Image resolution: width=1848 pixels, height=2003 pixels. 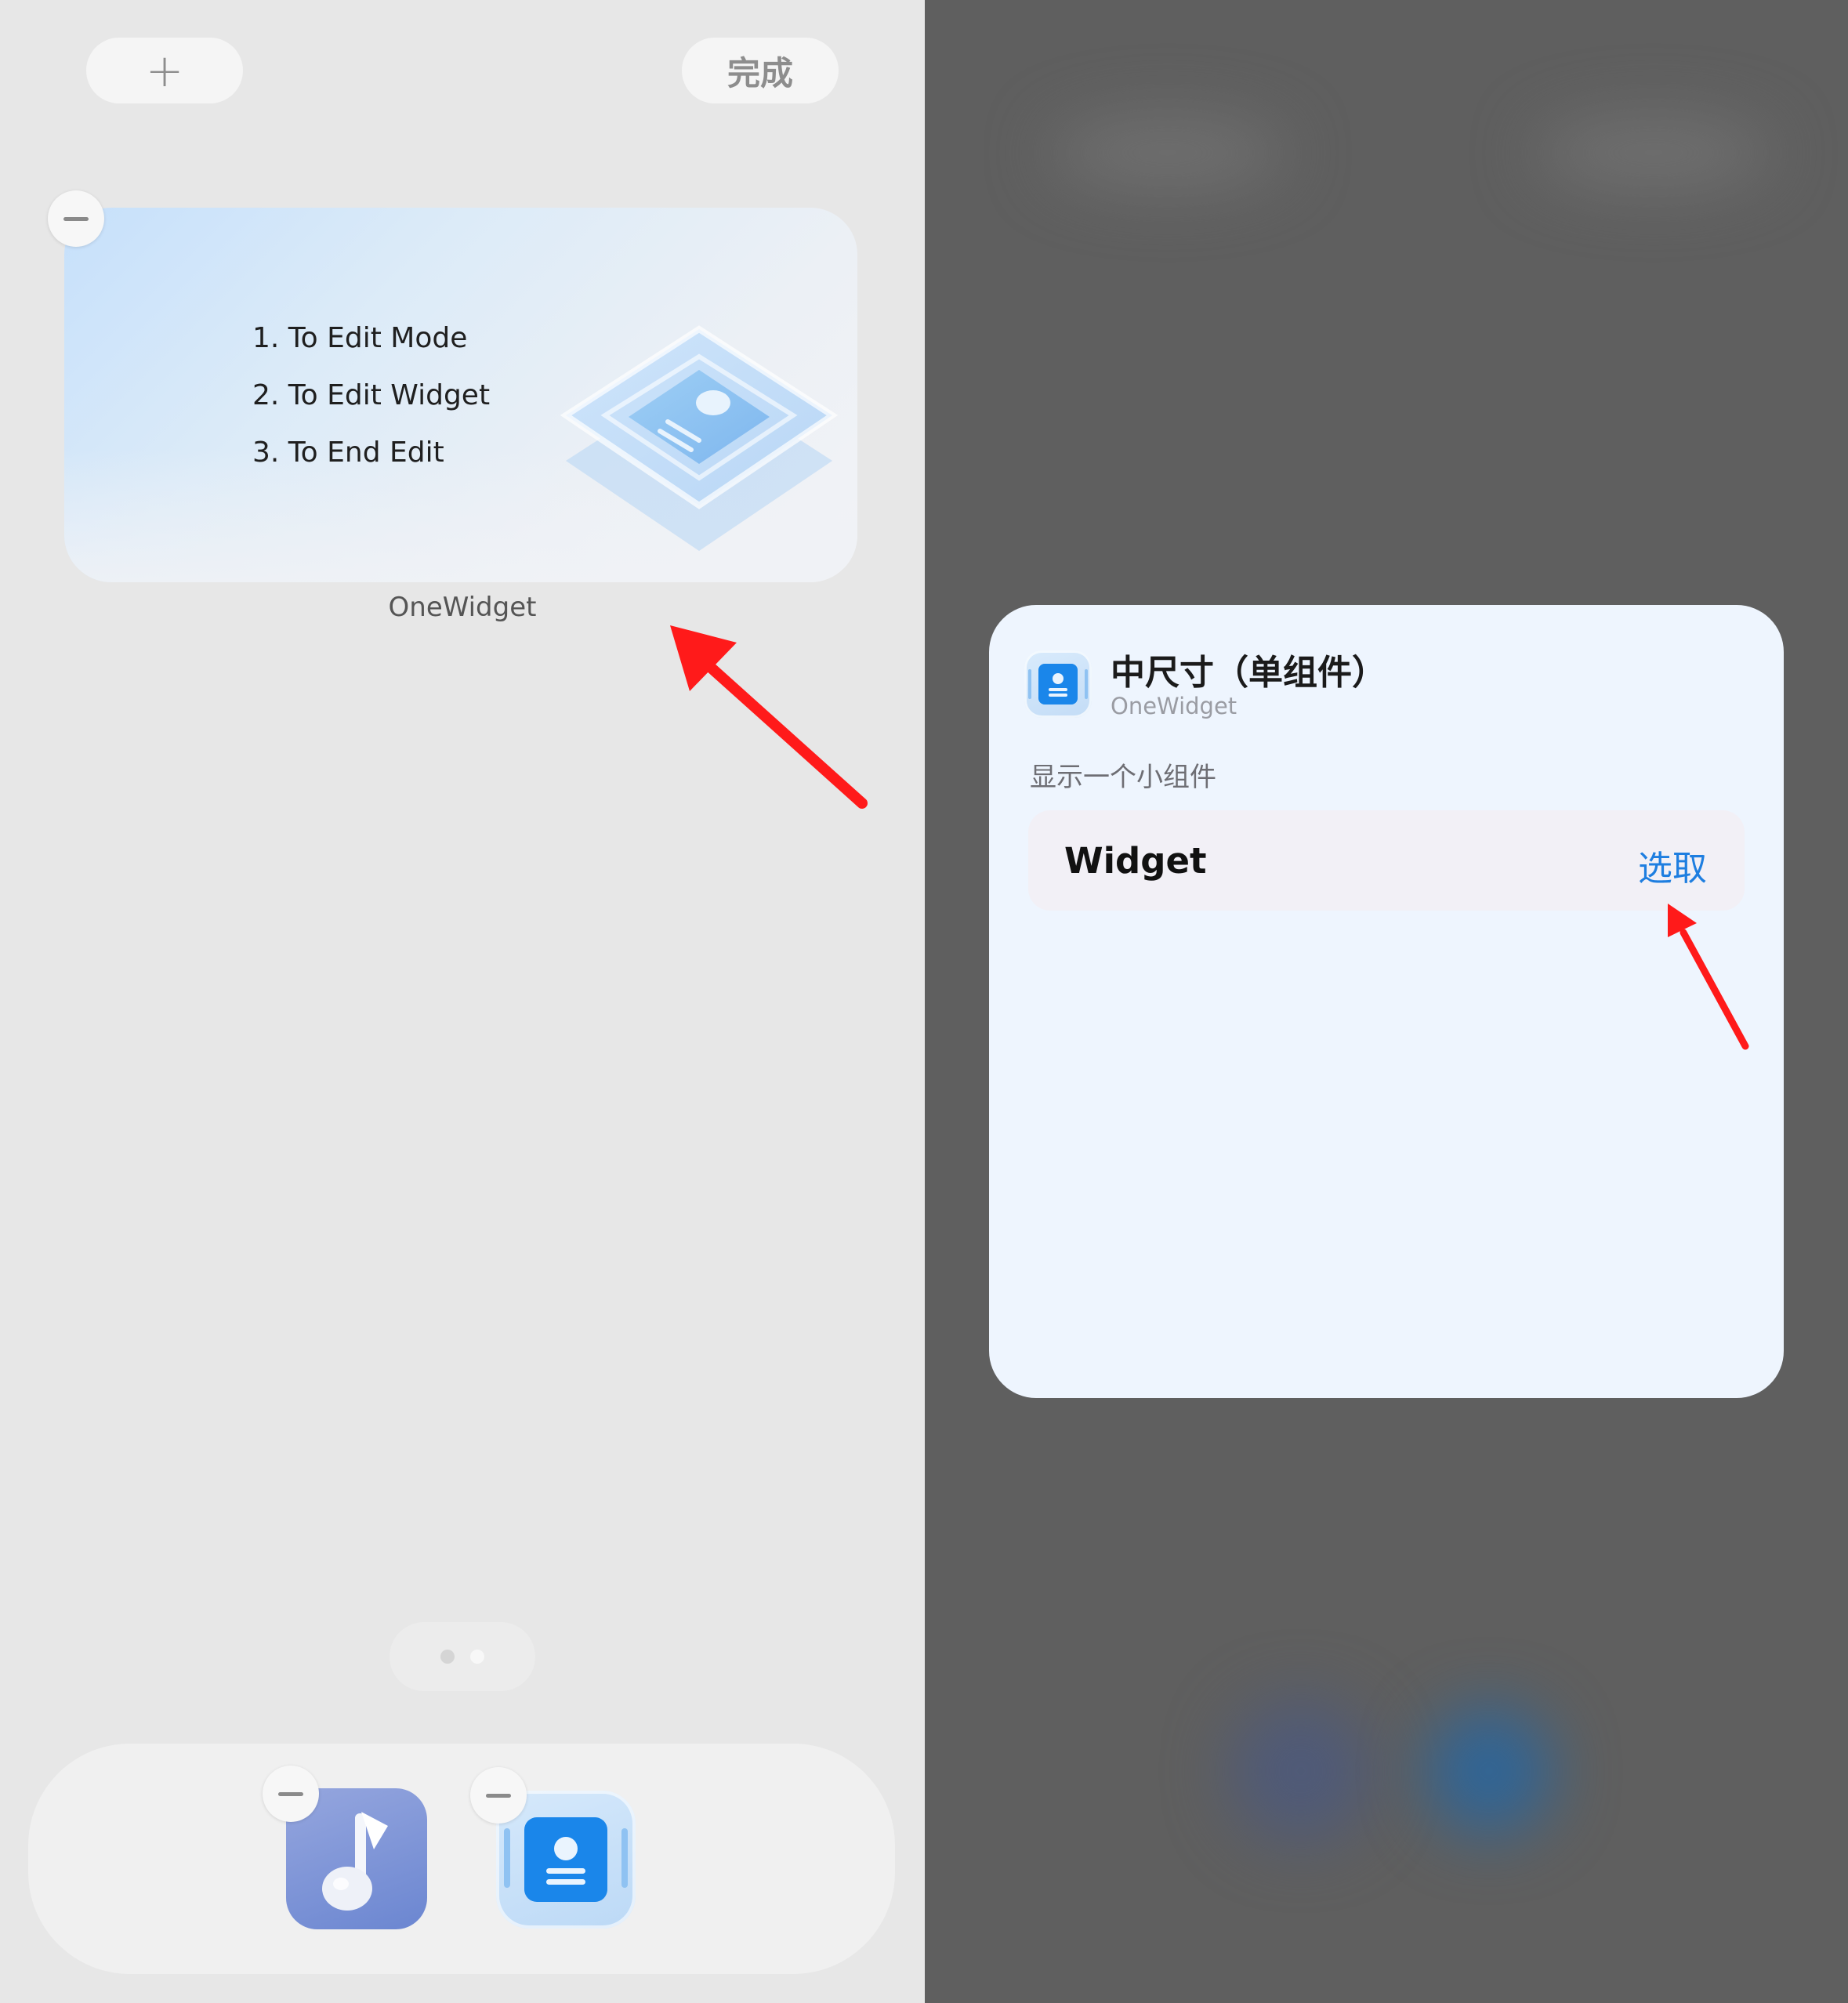 I want to click on remove-music-app-button, so click(x=291, y=1794).